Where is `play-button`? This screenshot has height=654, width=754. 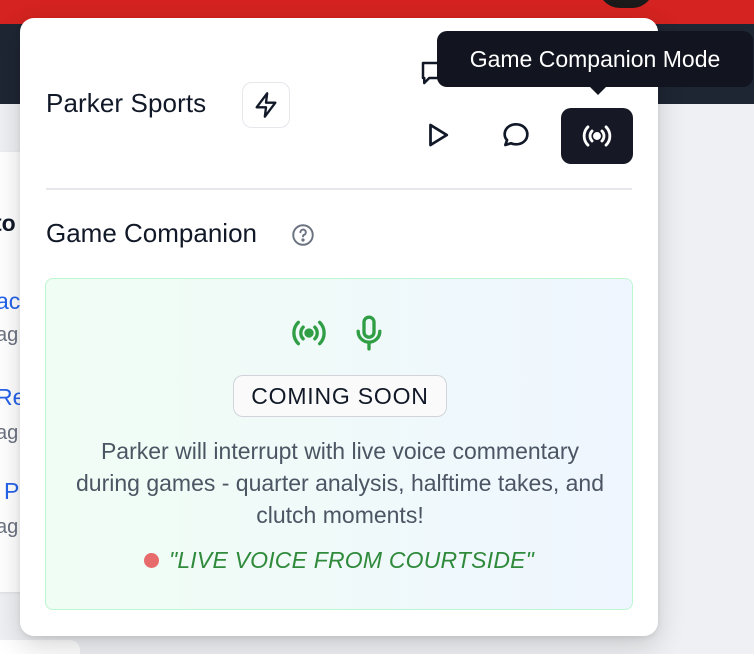 play-button is located at coordinates (438, 135).